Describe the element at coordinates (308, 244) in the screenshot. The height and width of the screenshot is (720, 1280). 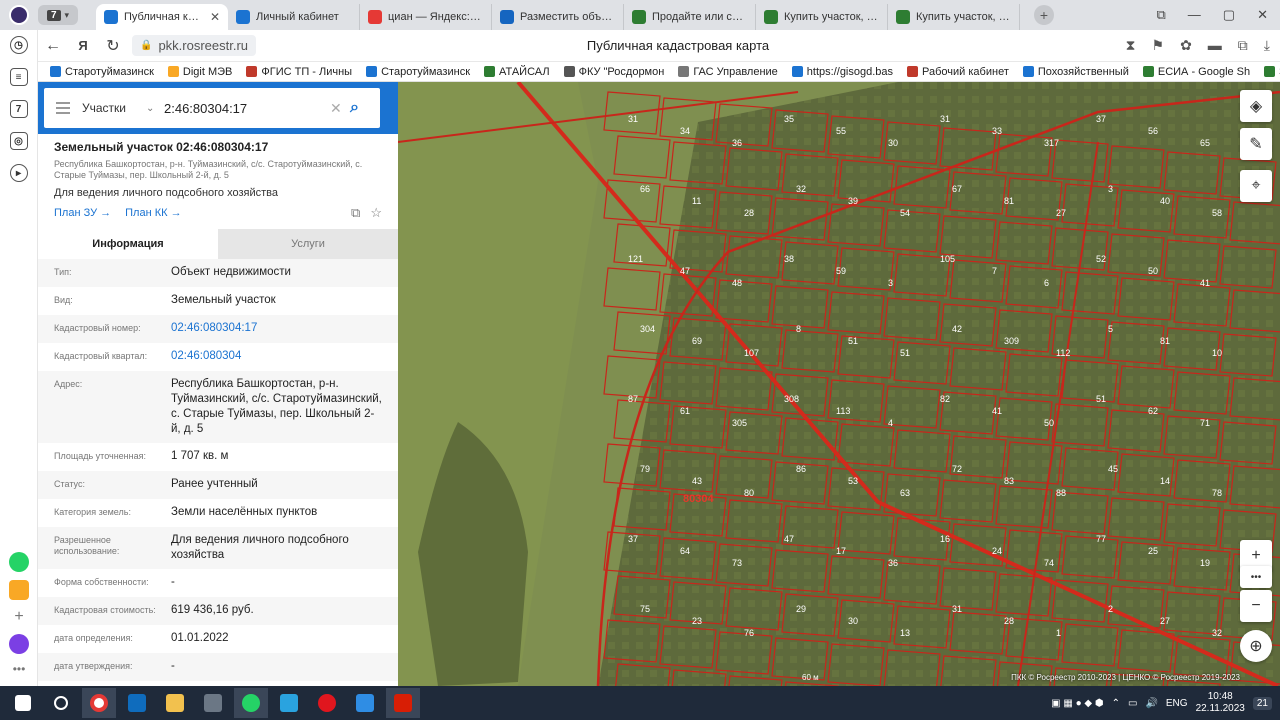
I see `tab-services: Услуги` at that location.